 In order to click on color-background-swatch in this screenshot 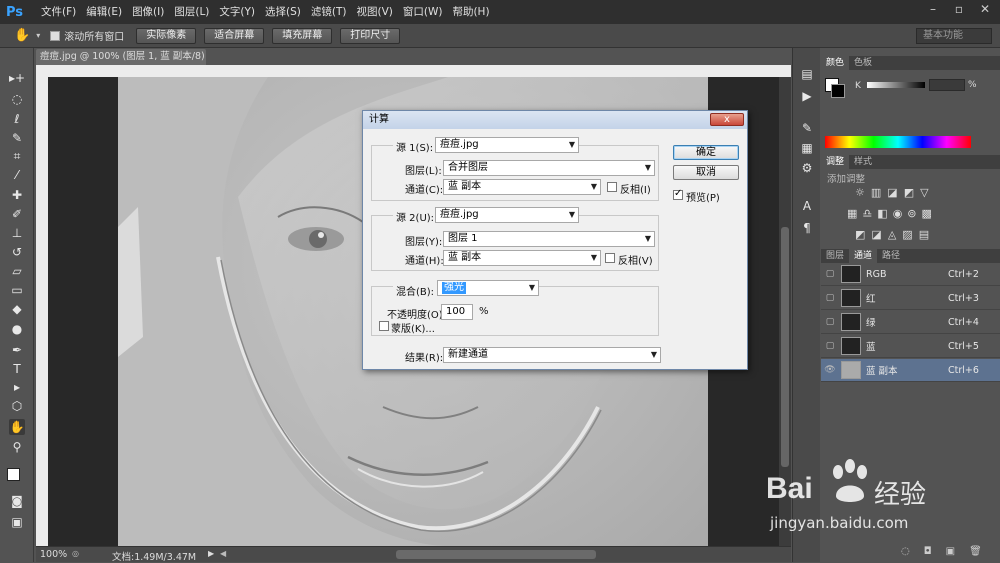, I will do `click(838, 91)`.